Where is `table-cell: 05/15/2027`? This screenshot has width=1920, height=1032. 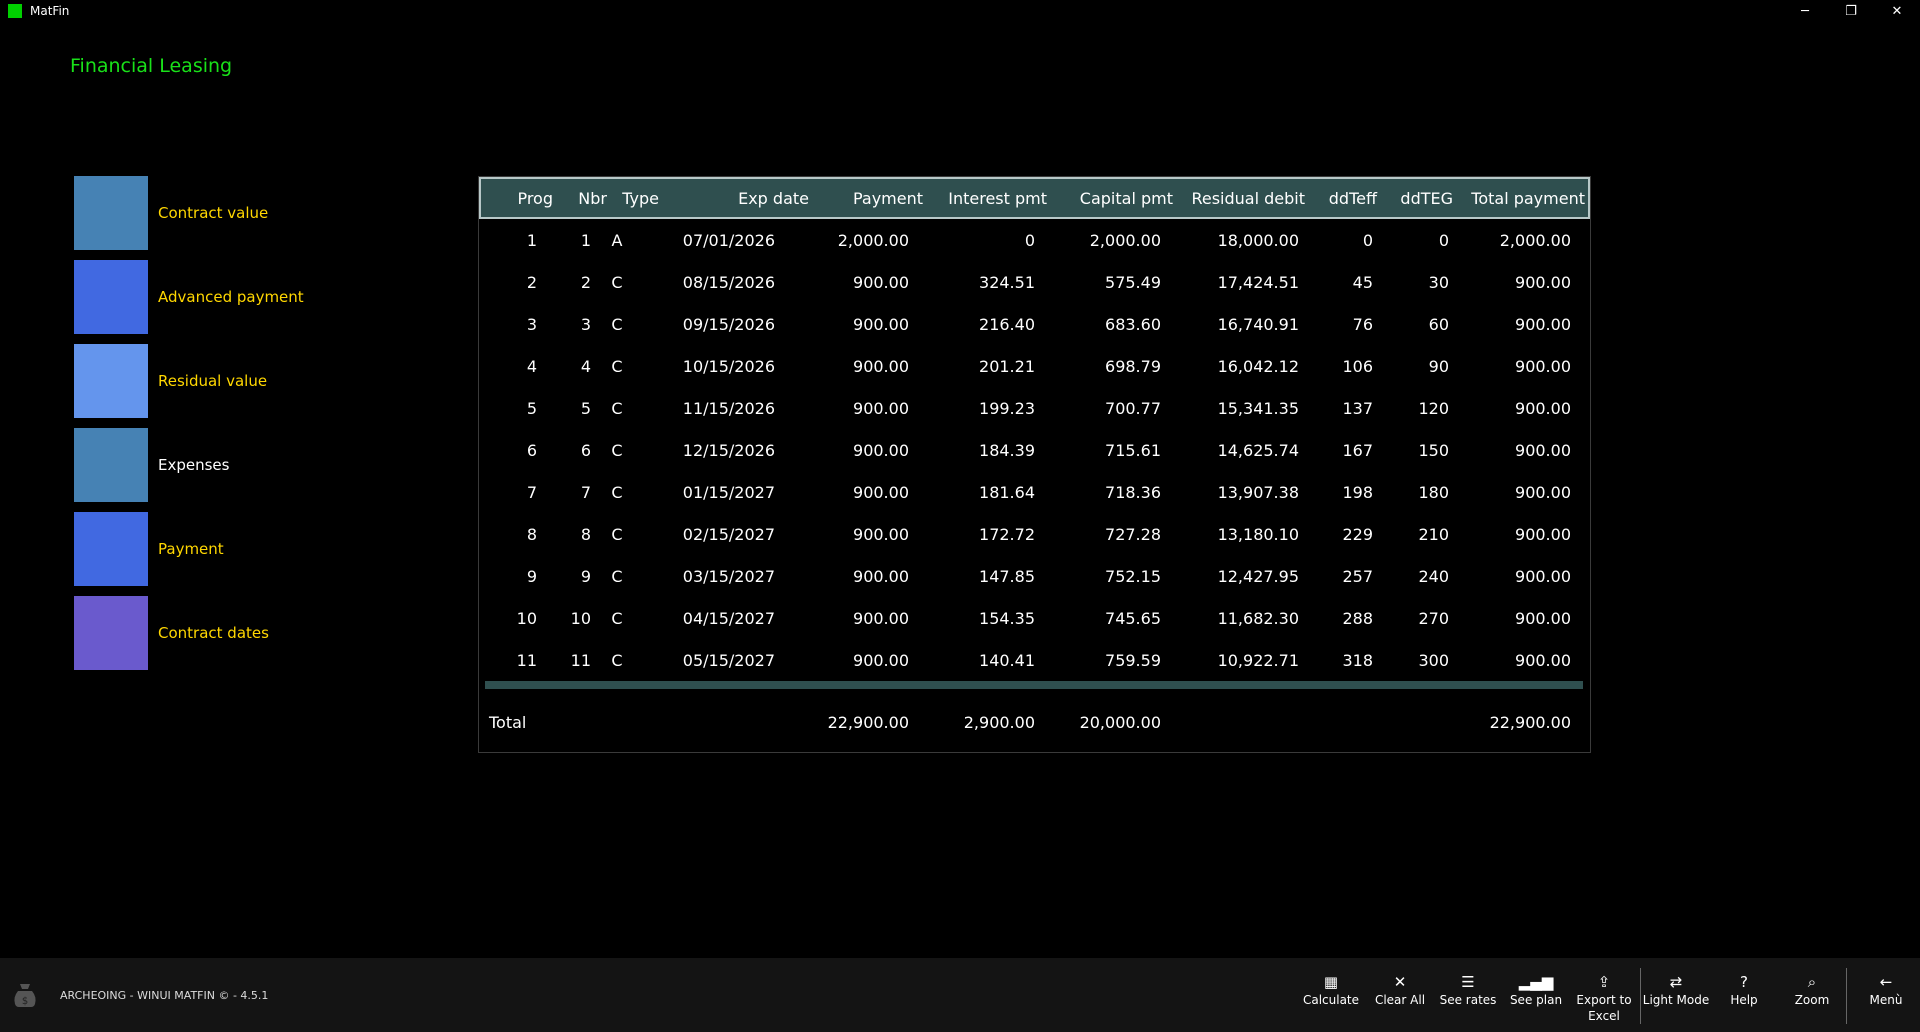
table-cell: 05/15/2027 is located at coordinates (728, 660).